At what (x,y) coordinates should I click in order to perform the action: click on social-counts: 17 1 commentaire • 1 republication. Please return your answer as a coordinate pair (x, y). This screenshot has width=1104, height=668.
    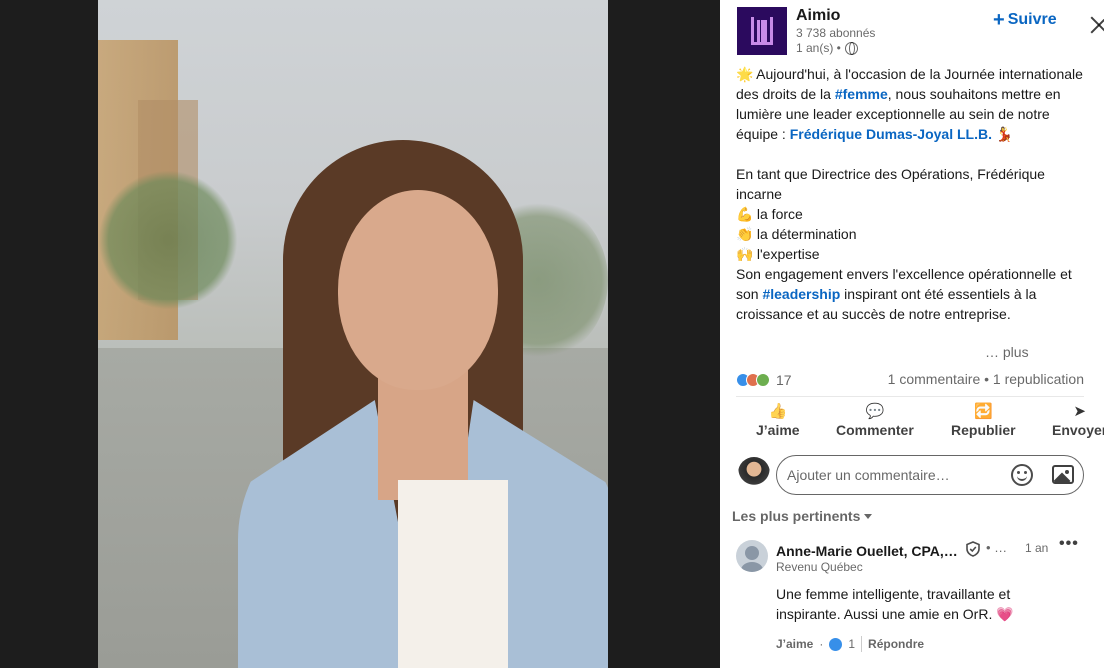
    Looking at the image, I should click on (910, 380).